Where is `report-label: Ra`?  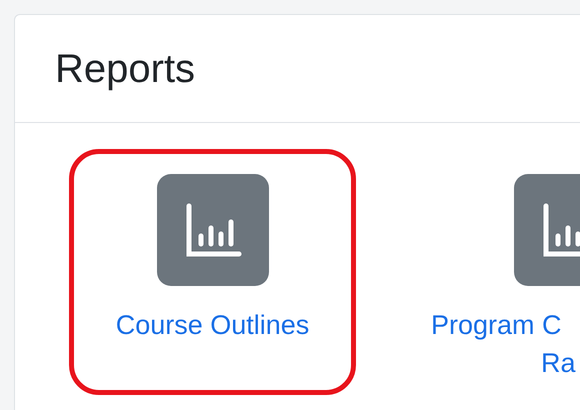
report-label: Ra is located at coordinates (558, 363).